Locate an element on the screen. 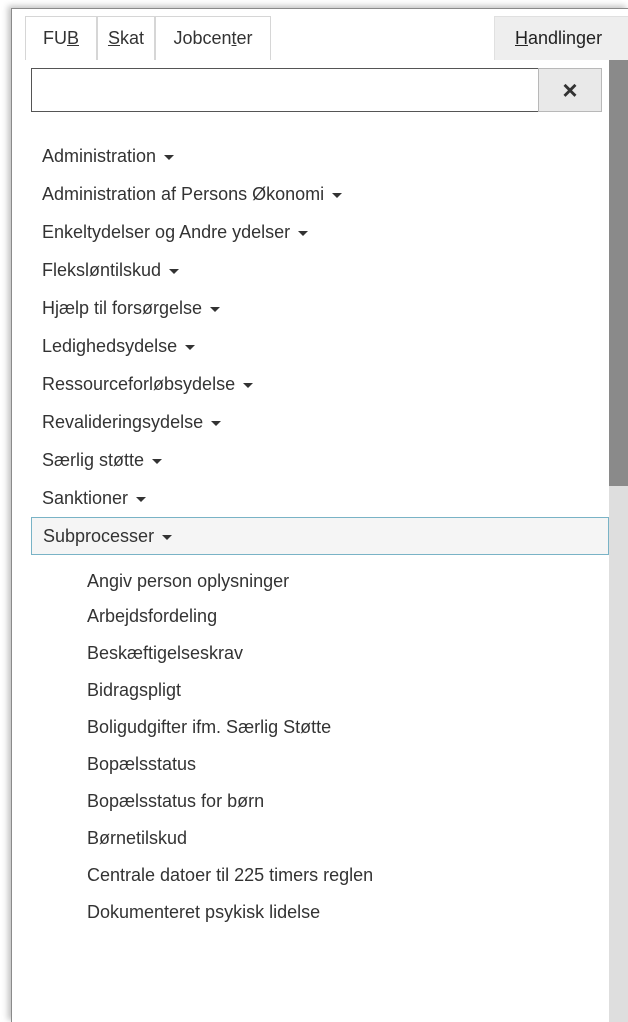 The image size is (628, 1022). menu-item-flekslontilskud: Fleksløntilskud is located at coordinates (111, 270).